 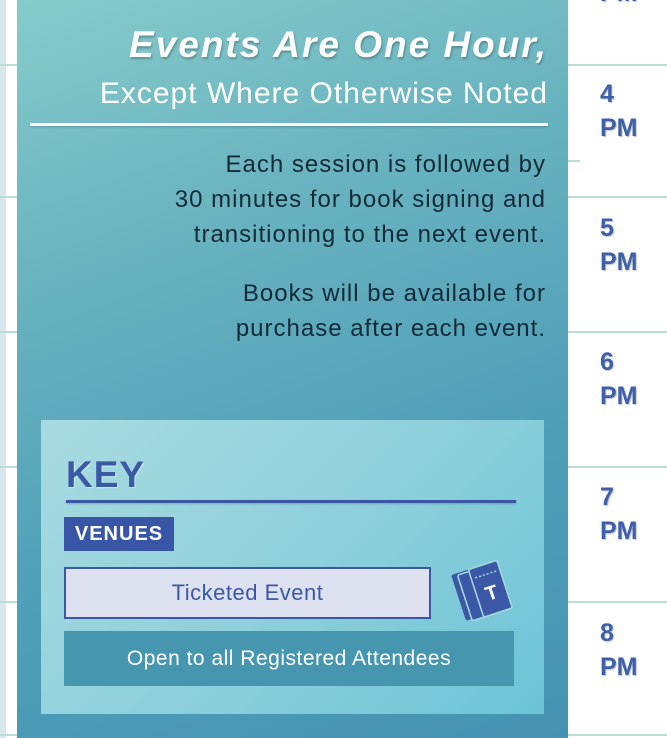 I want to click on time-hour: 5, so click(x=607, y=228).